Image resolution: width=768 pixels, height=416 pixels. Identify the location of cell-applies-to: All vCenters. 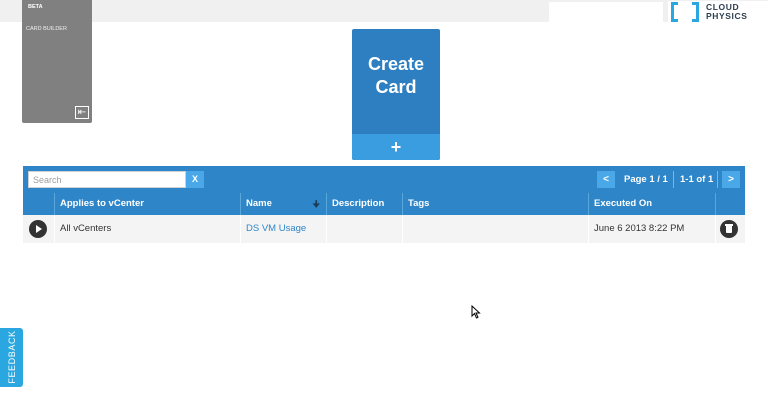
(147, 229).